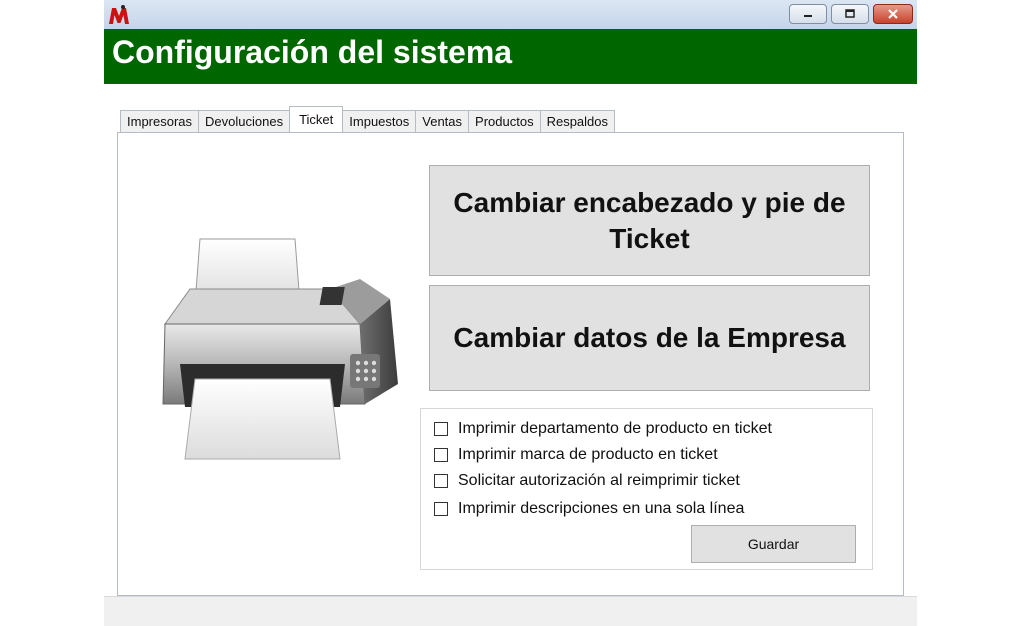 This screenshot has height=626, width=1024. I want to click on maximize-button, so click(850, 14).